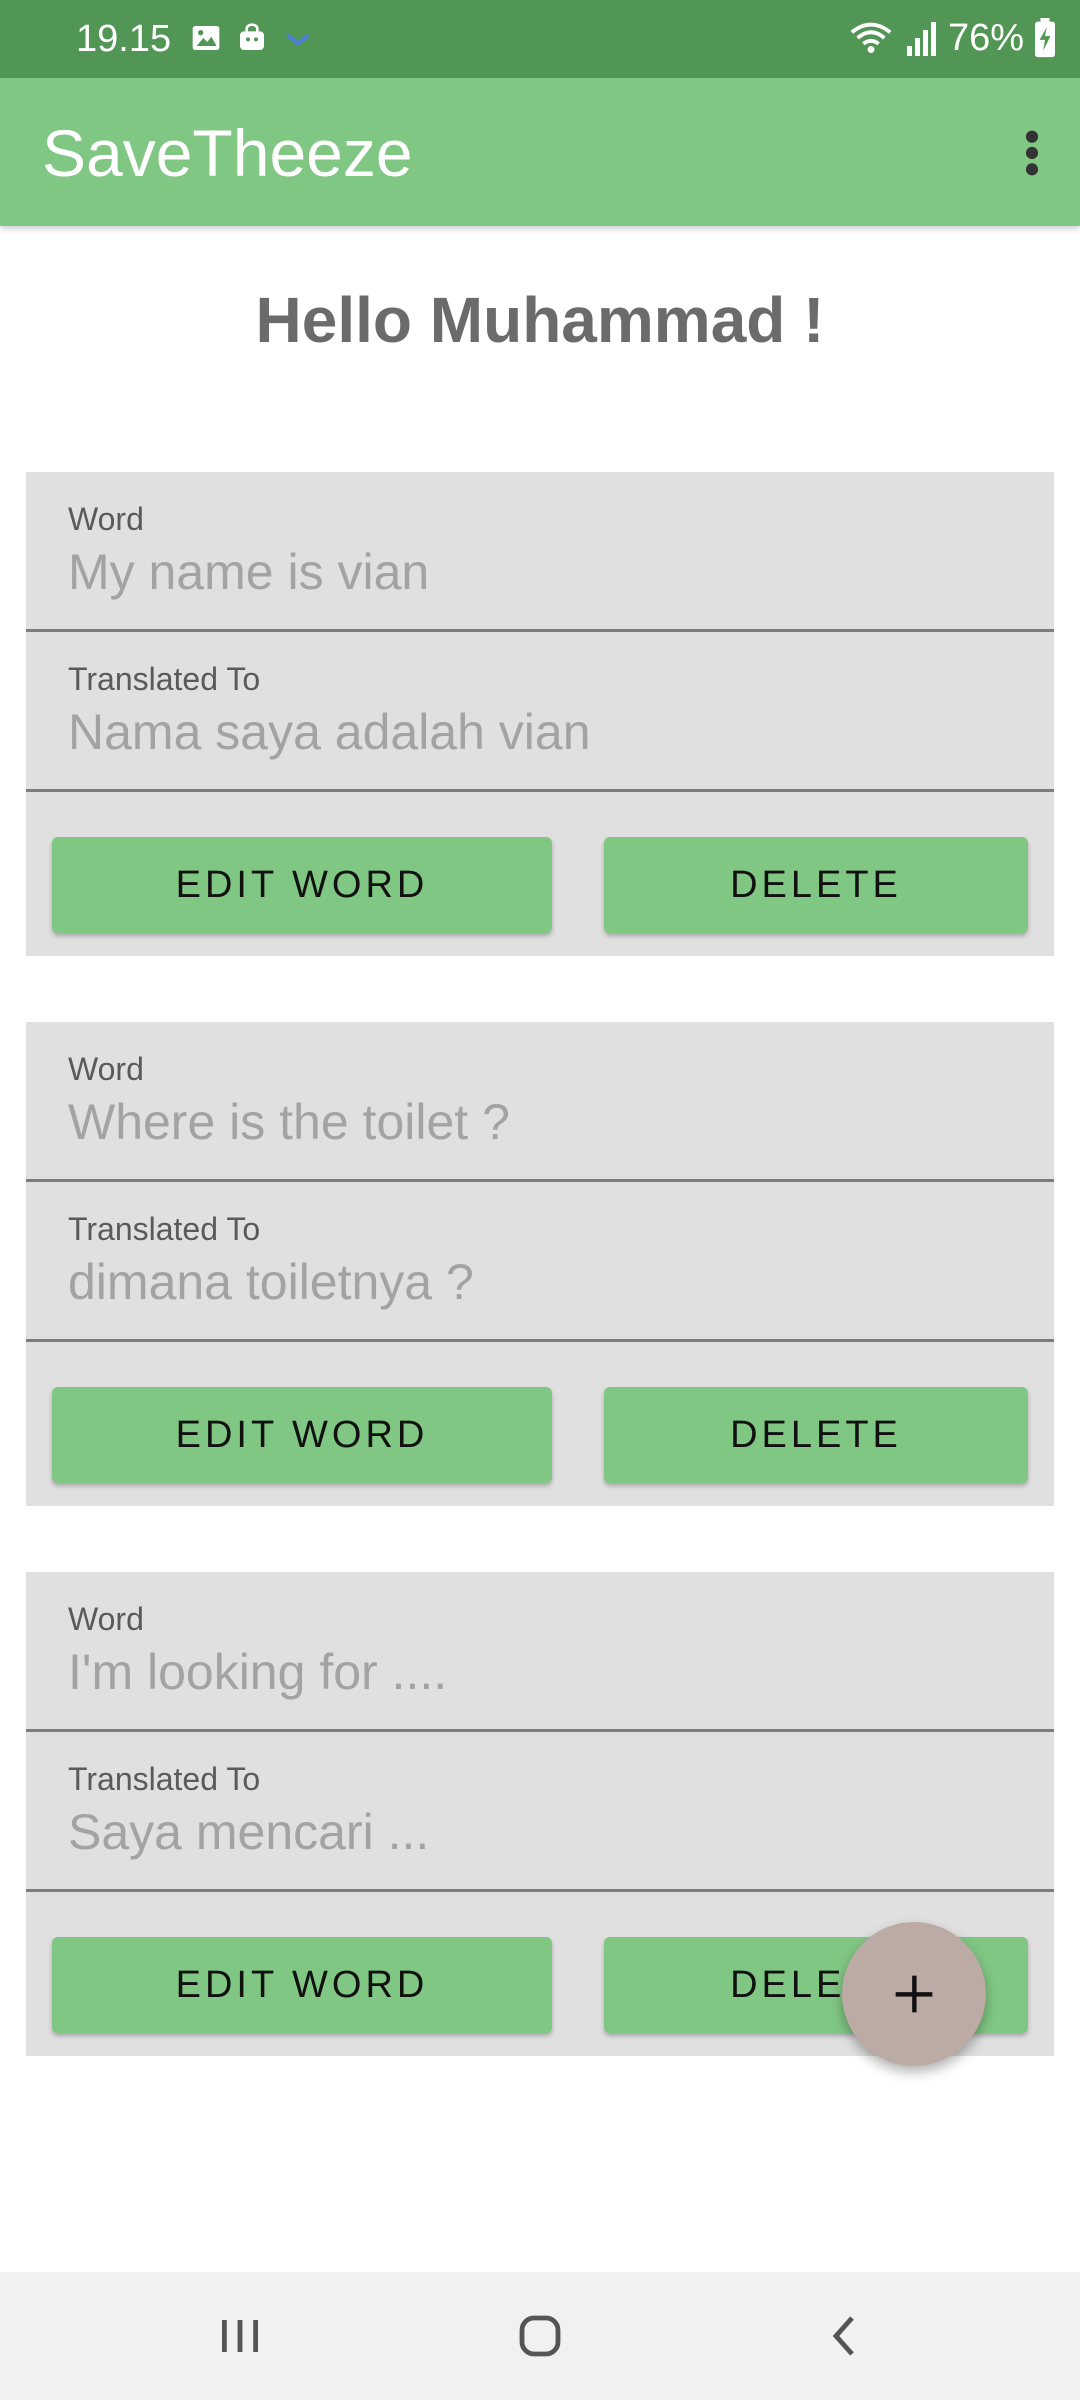  What do you see at coordinates (540, 152) in the screenshot?
I see `app-bar: SaveTheeze` at bounding box center [540, 152].